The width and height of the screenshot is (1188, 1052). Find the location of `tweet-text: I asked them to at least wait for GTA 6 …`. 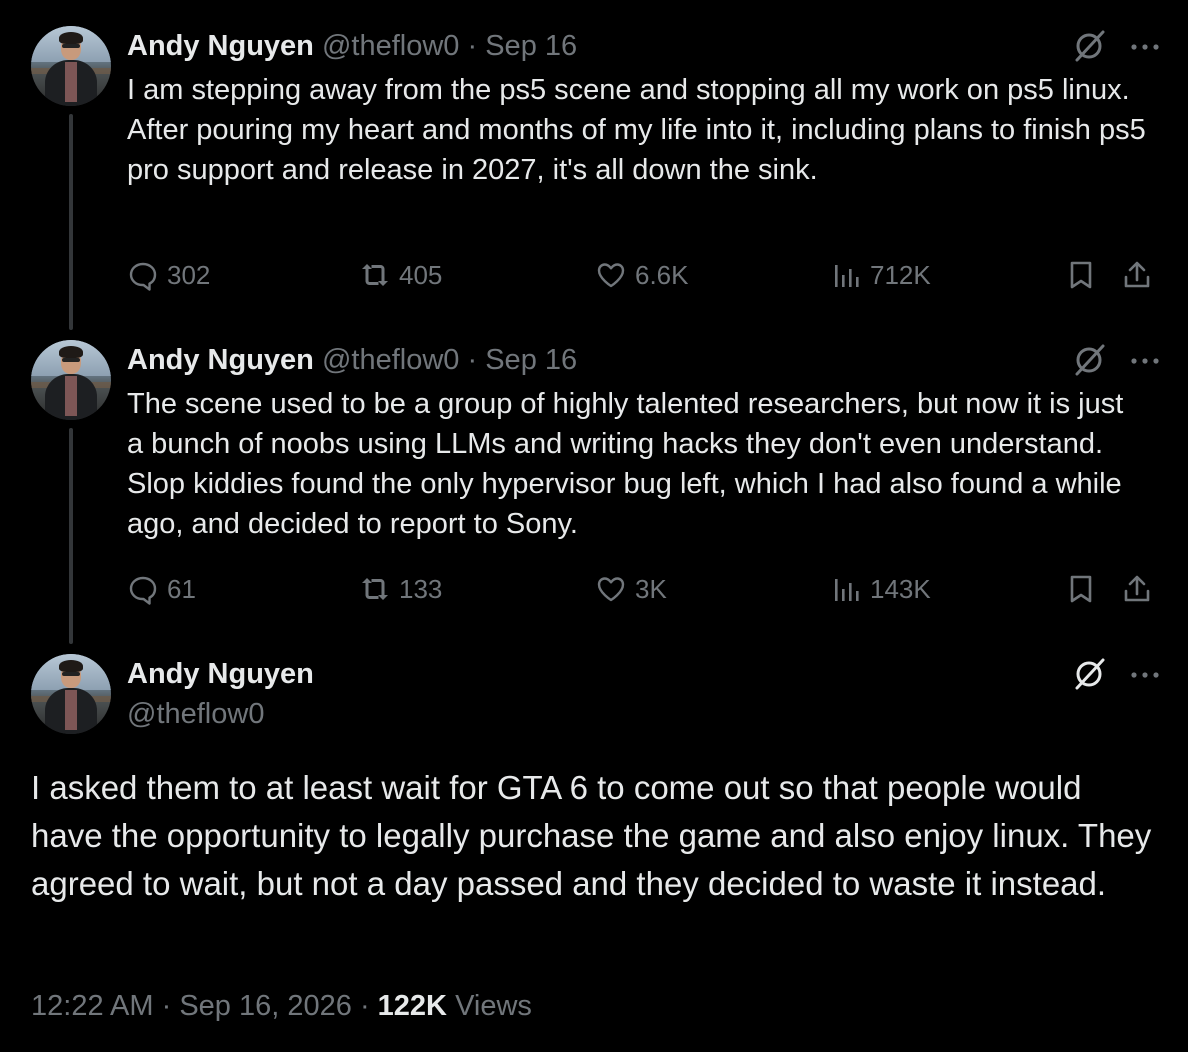

tweet-text: I asked them to at least wait for GTA 6 … is located at coordinates (596, 836).